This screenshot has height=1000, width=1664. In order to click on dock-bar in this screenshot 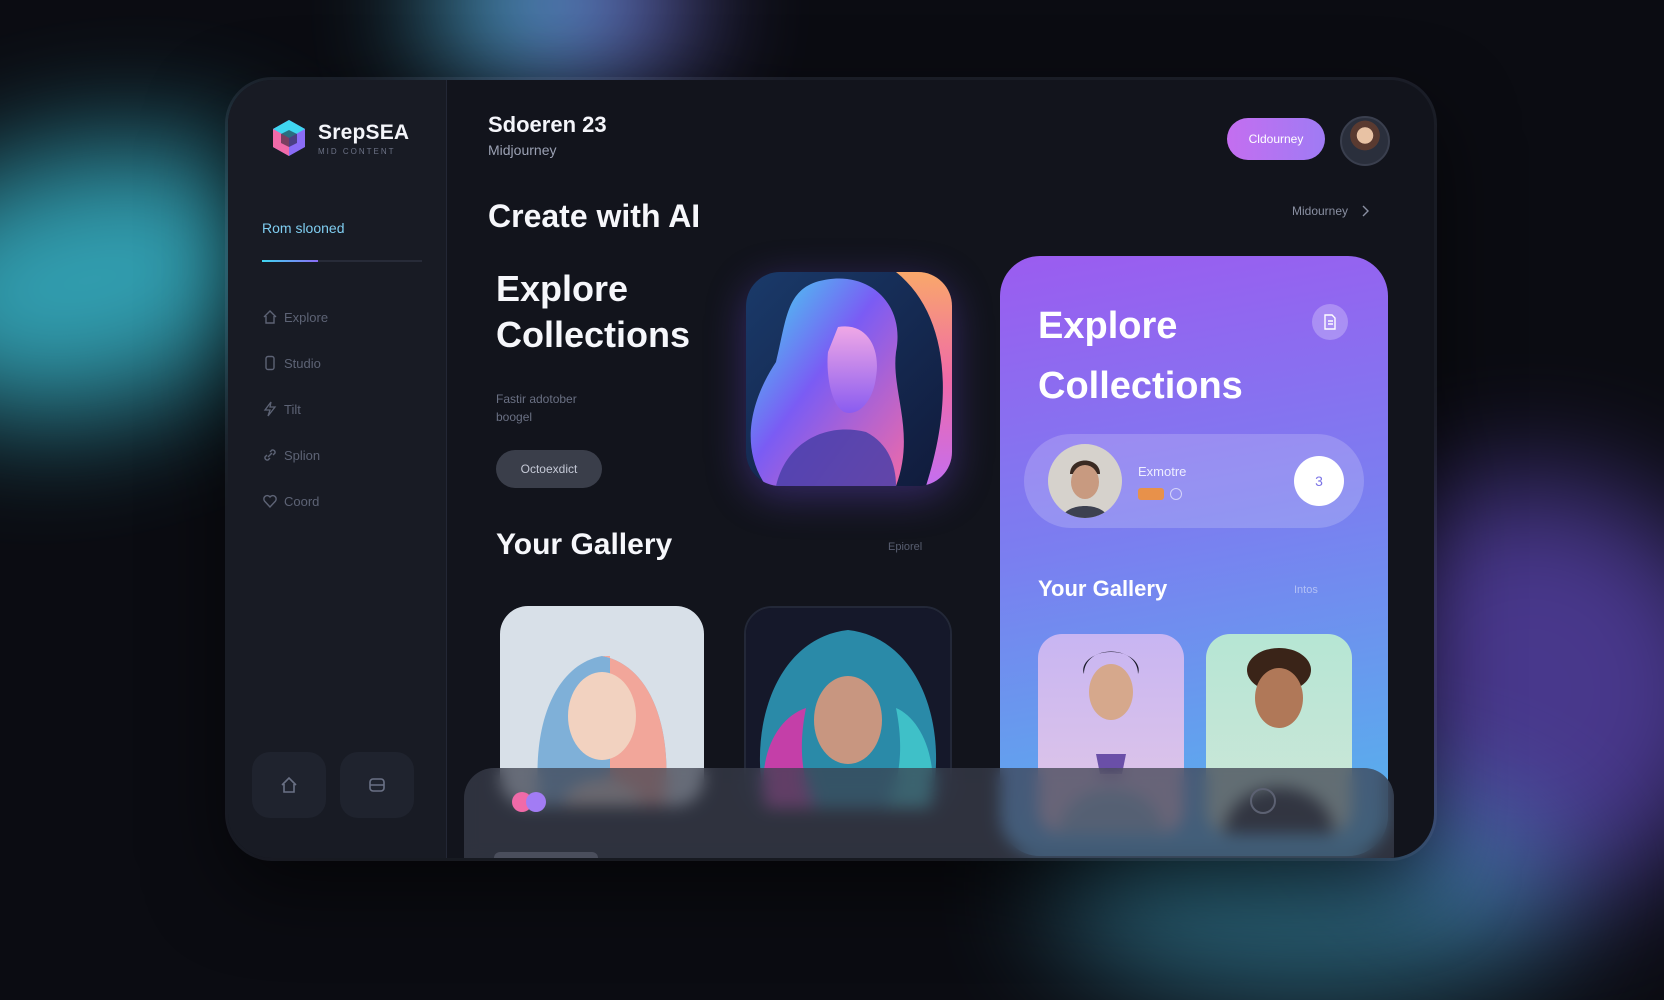, I will do `click(546, 855)`.